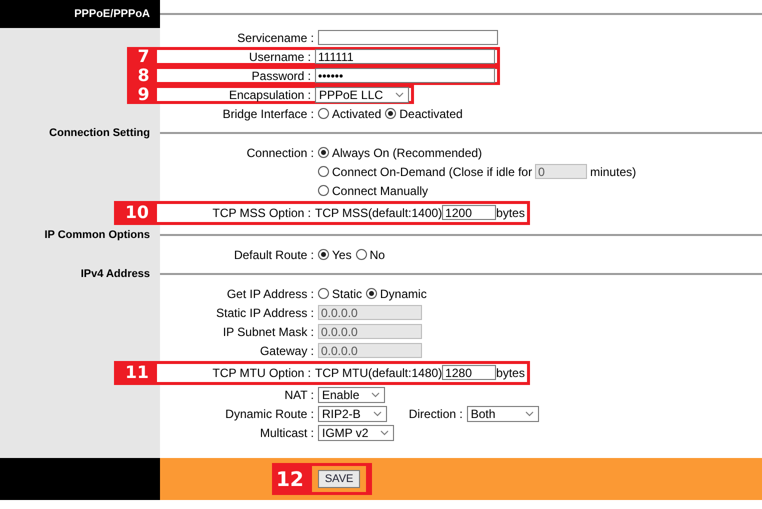  I want to click on section-title: IP Common Options, so click(97, 235).